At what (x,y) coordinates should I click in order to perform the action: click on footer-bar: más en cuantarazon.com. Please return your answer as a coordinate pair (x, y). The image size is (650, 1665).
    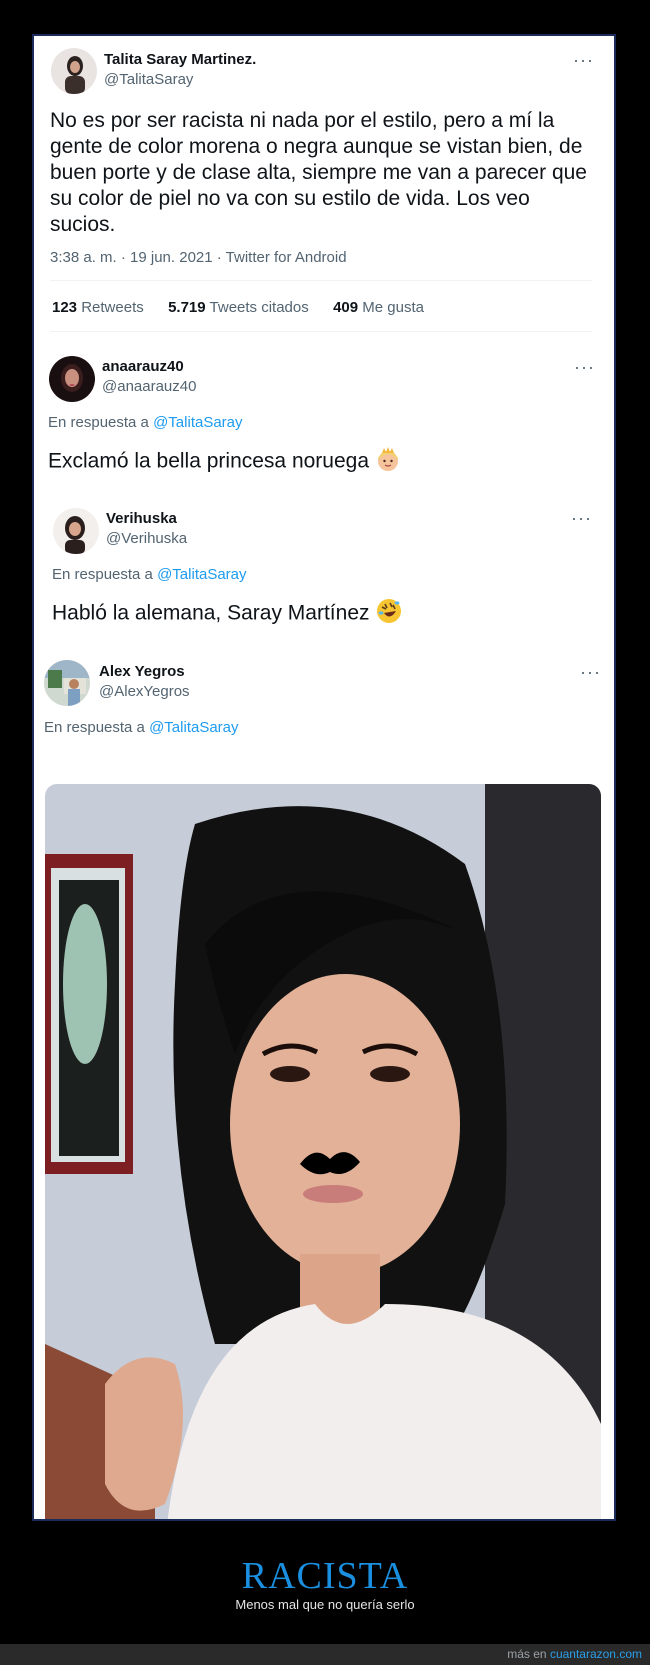
    Looking at the image, I should click on (325, 1654).